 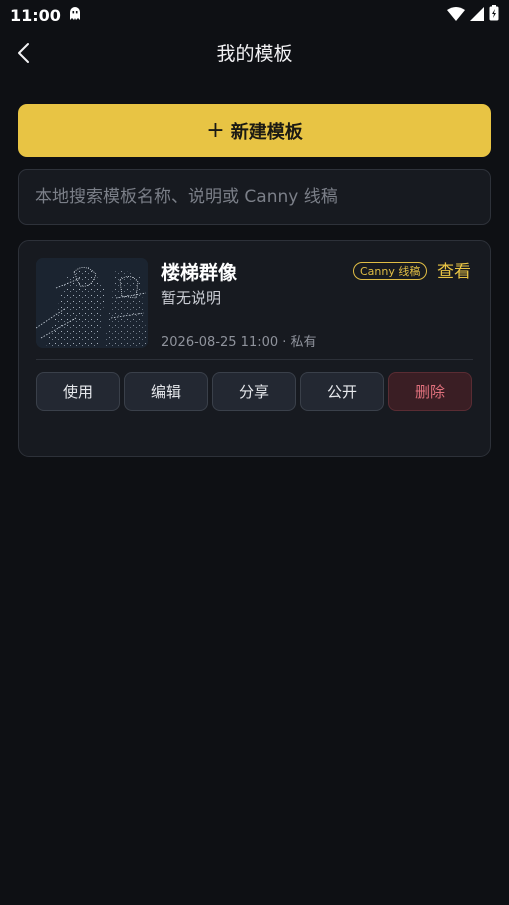 I want to click on plus-icon: +, so click(x=215, y=130).